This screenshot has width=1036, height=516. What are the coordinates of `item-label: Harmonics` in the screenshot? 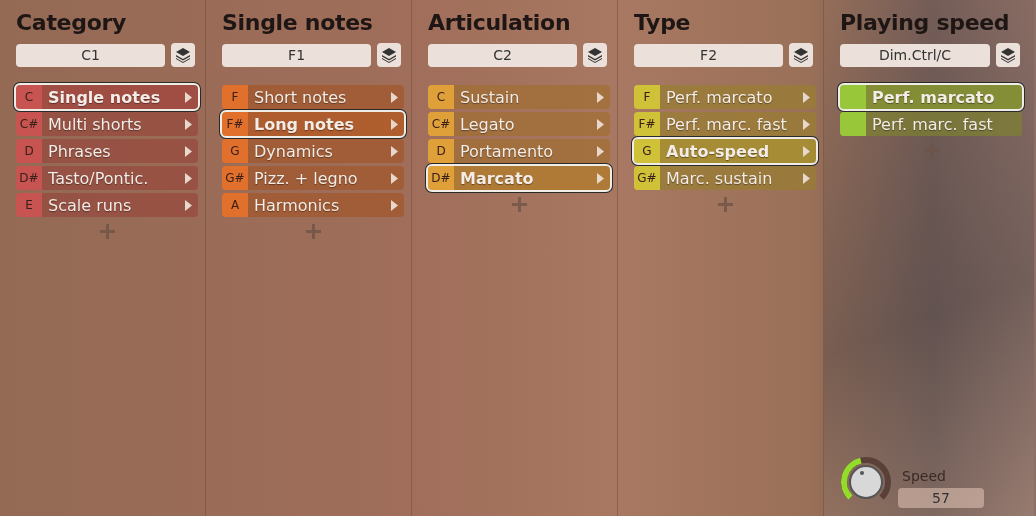 It's located at (297, 205).